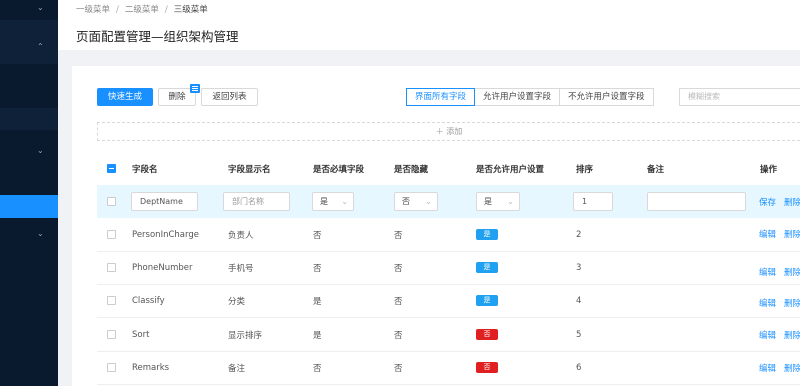 The image size is (800, 386). What do you see at coordinates (411, 169) in the screenshot?
I see `col-header-hidden: 是否隐藏` at bounding box center [411, 169].